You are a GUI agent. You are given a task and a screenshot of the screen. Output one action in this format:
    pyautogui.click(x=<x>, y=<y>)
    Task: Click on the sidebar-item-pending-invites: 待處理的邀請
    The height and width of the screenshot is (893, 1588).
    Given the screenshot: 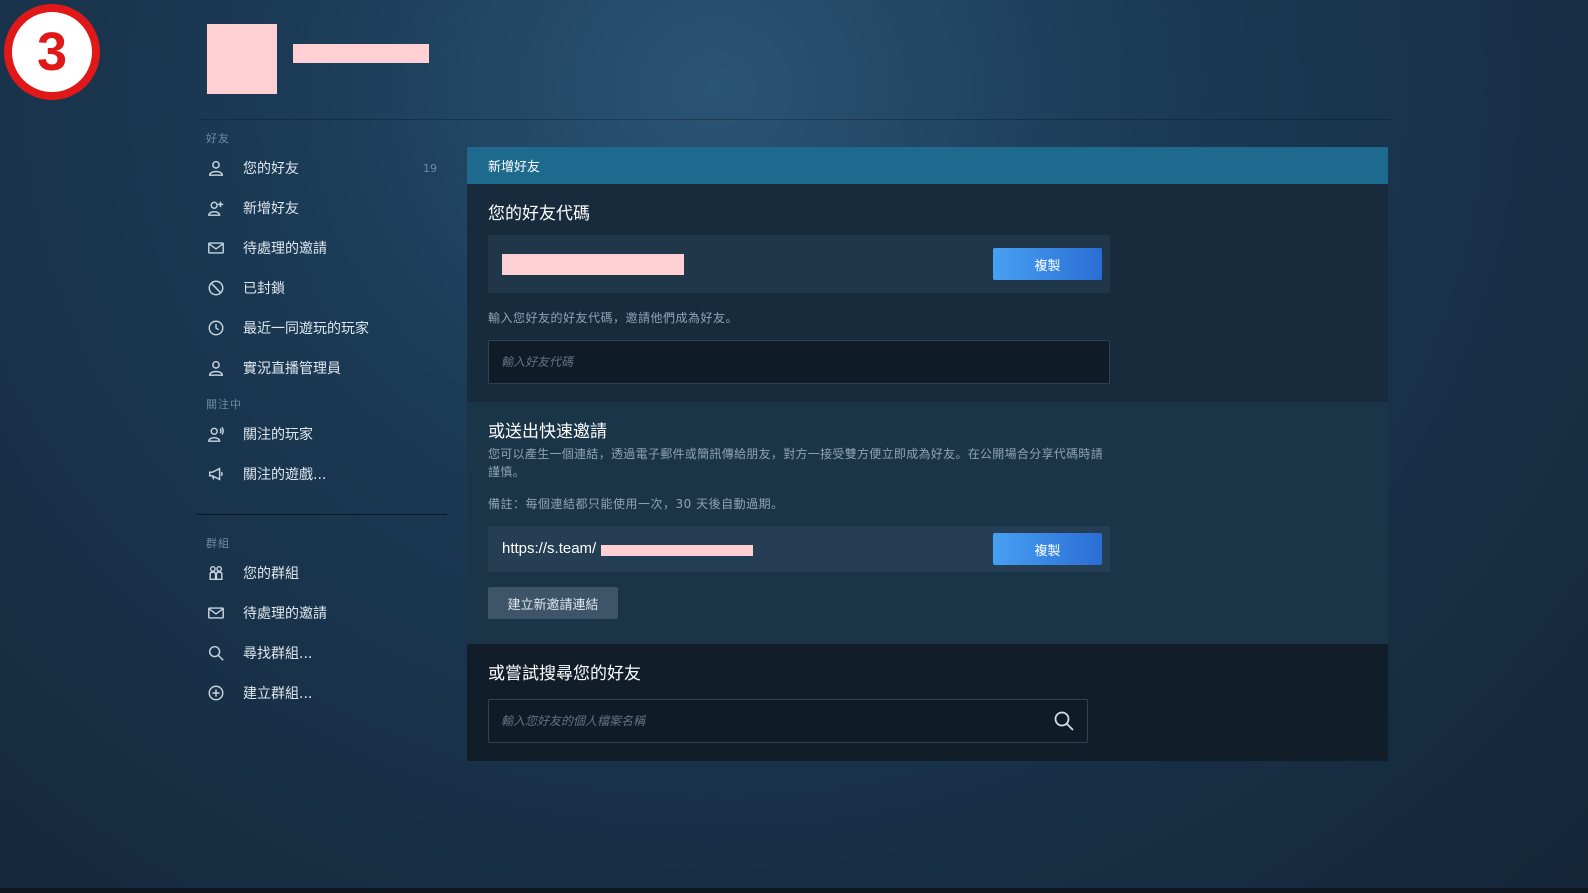 What is the action you would take?
    pyautogui.click(x=322, y=248)
    